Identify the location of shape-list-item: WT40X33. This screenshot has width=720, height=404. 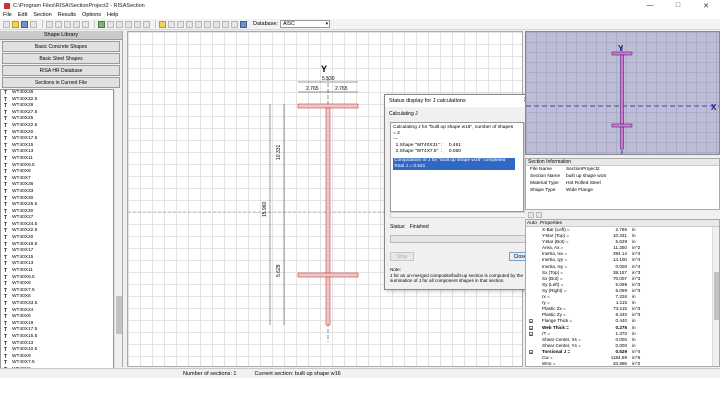
(57, 192).